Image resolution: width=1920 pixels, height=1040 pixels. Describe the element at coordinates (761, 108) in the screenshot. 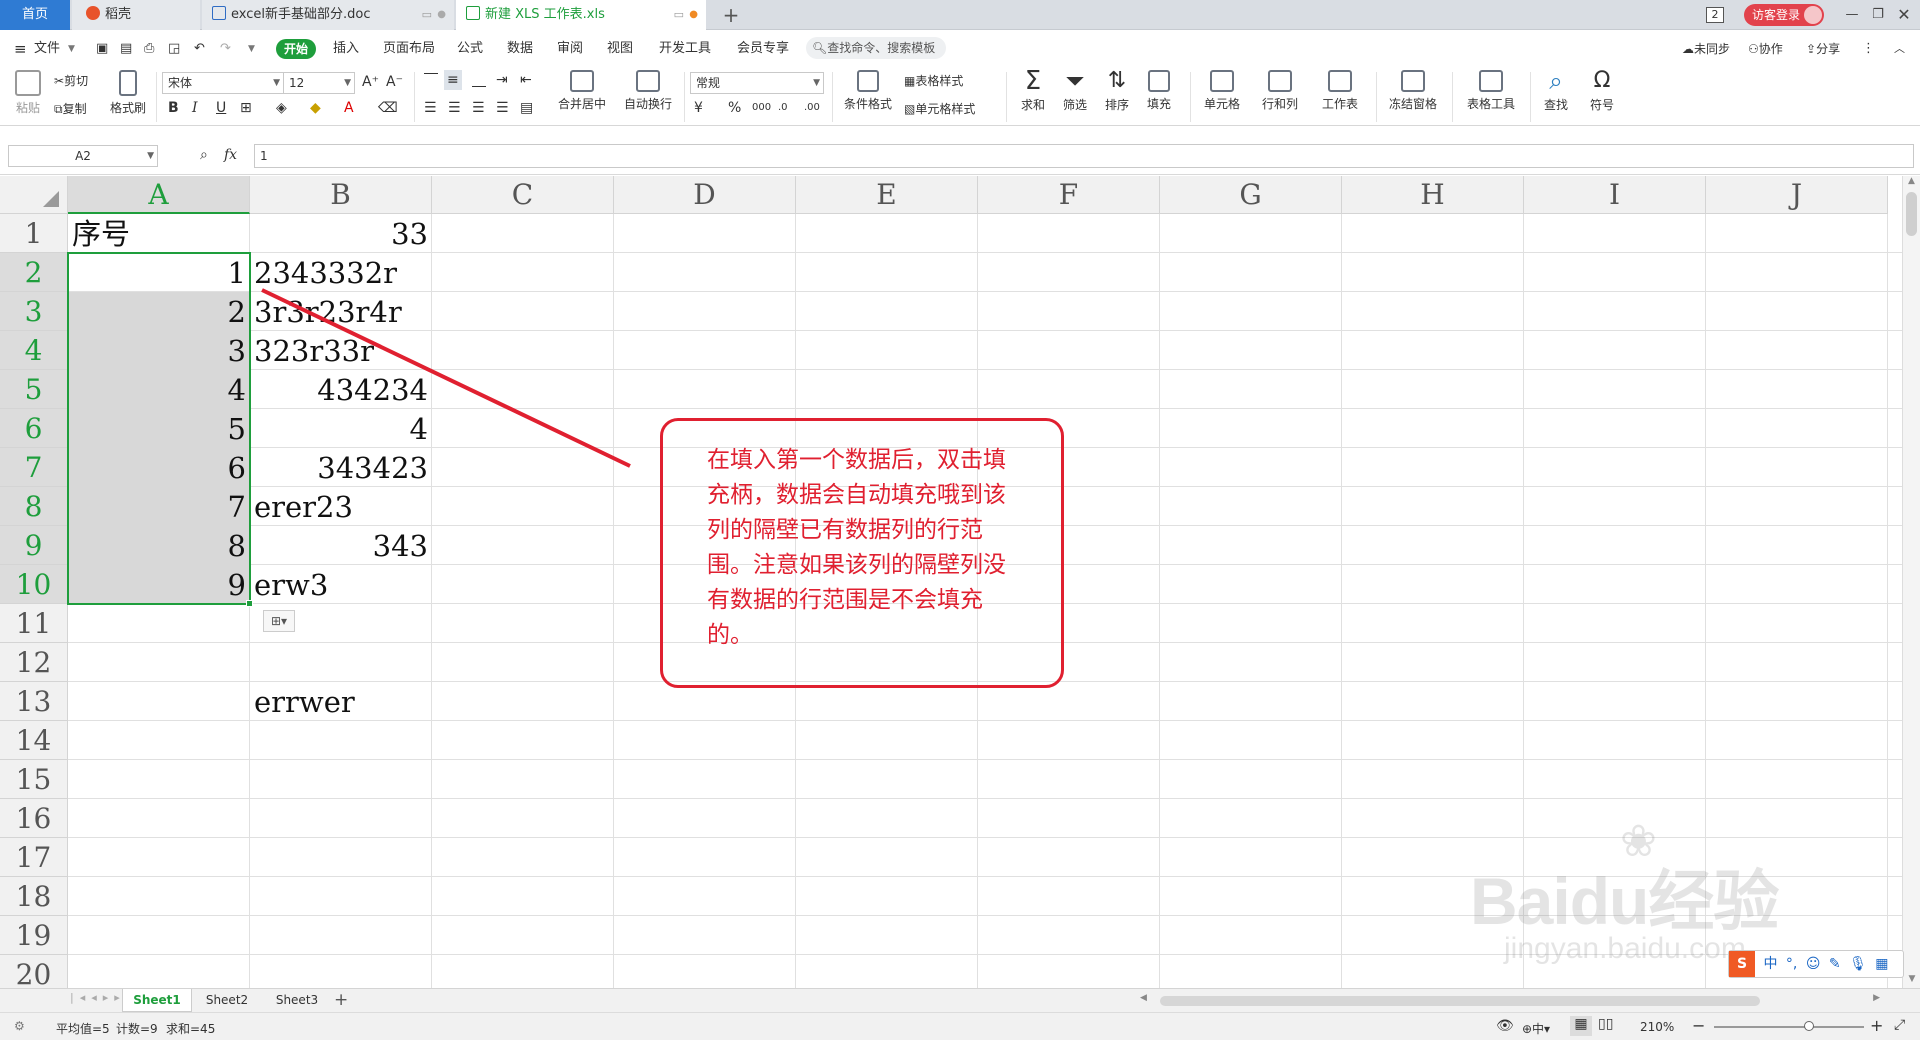

I see `thousands-icon: 000` at that location.